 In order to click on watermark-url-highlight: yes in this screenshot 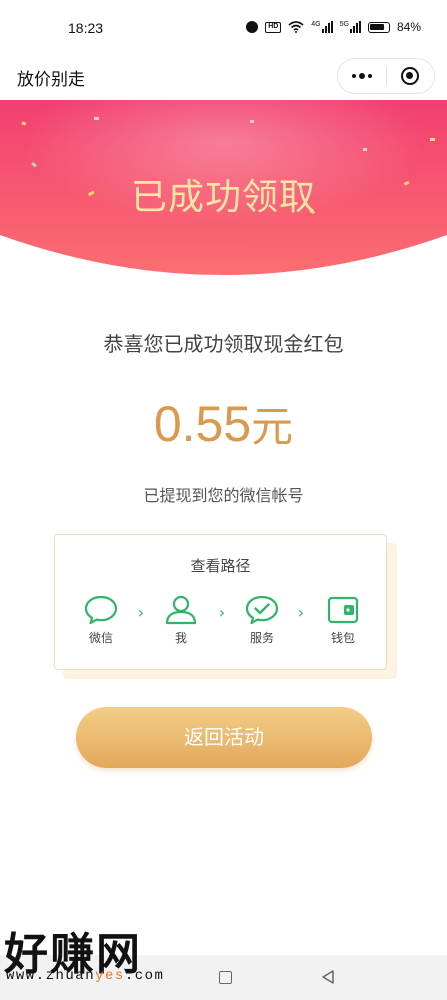, I will do `click(110, 976)`.